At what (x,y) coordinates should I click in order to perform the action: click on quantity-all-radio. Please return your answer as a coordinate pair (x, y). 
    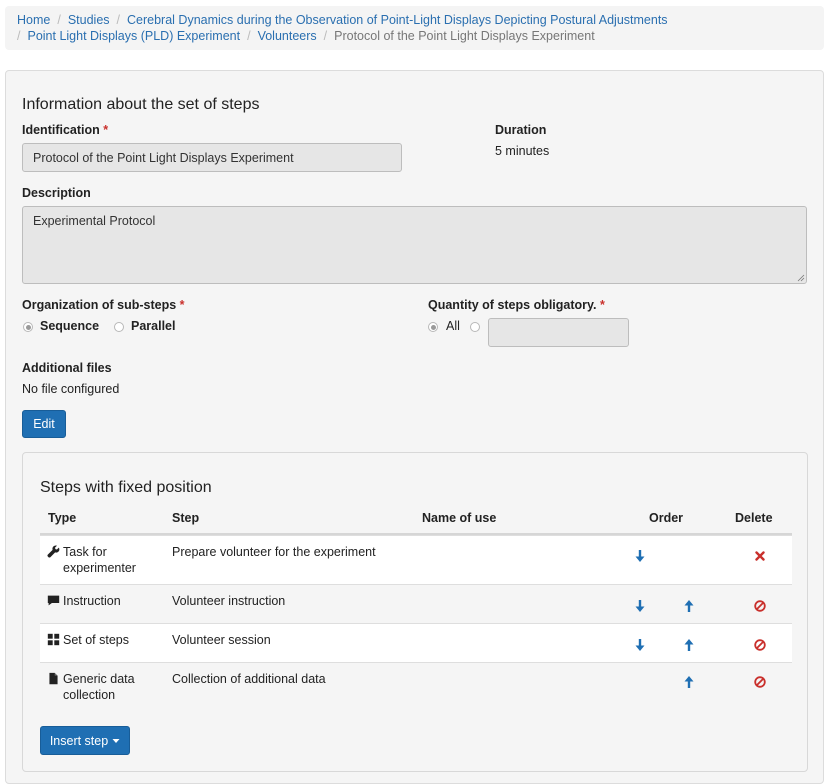
    Looking at the image, I should click on (433, 327).